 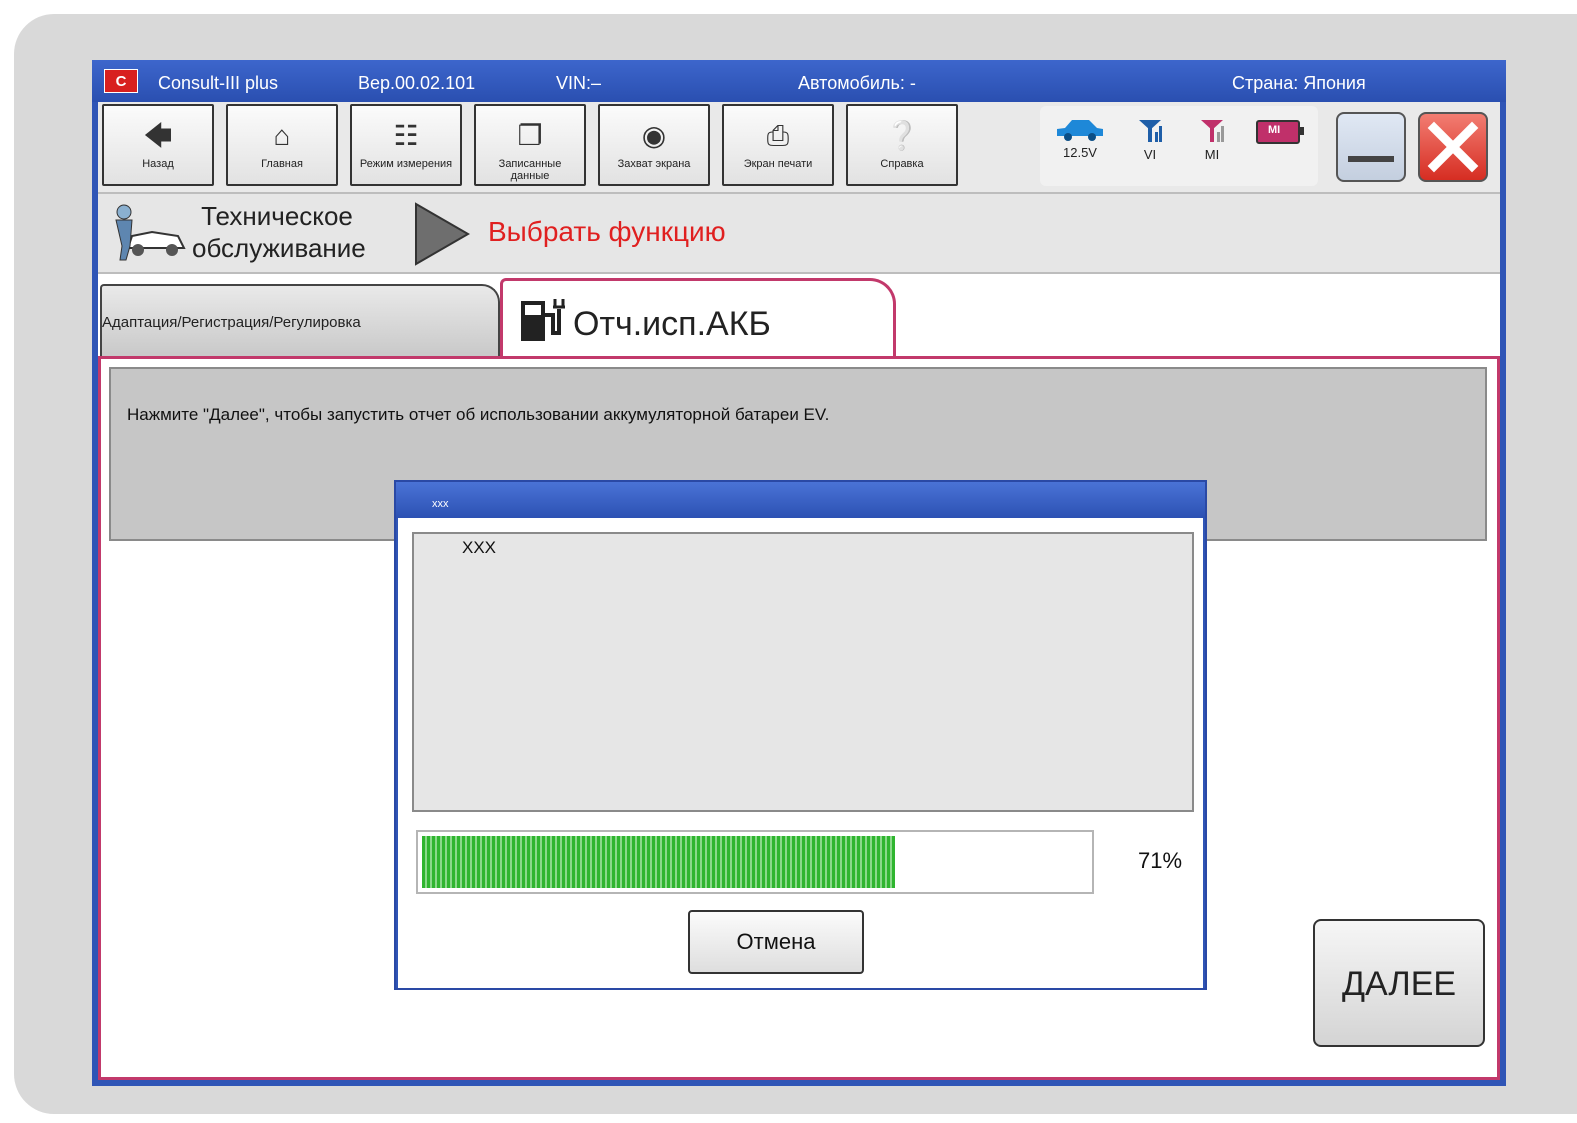 I want to click on home-button-label: Главная, so click(x=282, y=164).